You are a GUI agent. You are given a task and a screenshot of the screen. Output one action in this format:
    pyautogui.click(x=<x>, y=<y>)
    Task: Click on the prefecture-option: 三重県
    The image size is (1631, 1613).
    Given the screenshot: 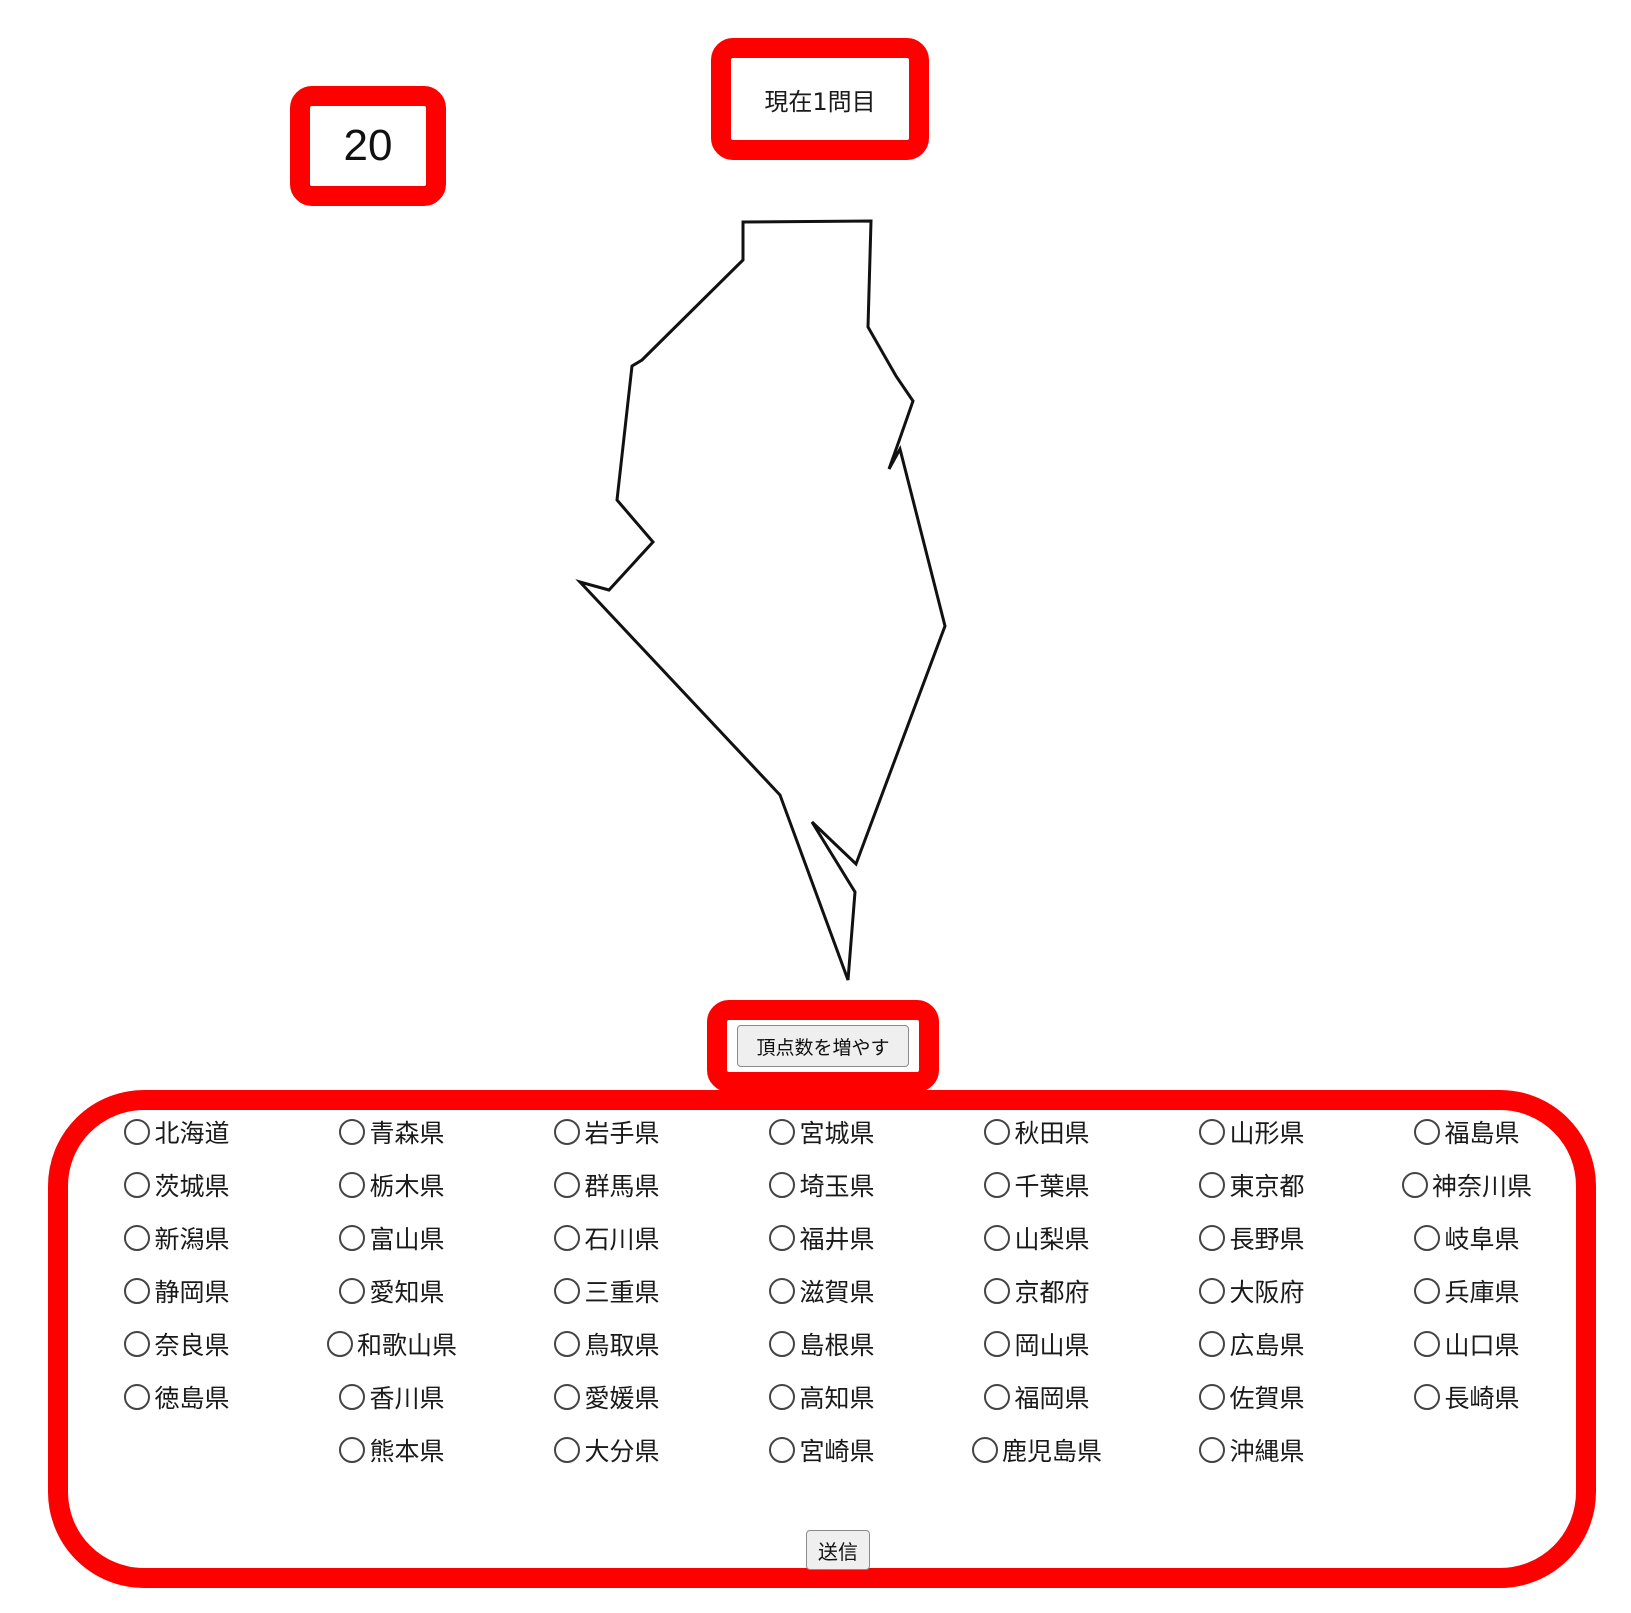 What is the action you would take?
    pyautogui.click(x=607, y=1291)
    